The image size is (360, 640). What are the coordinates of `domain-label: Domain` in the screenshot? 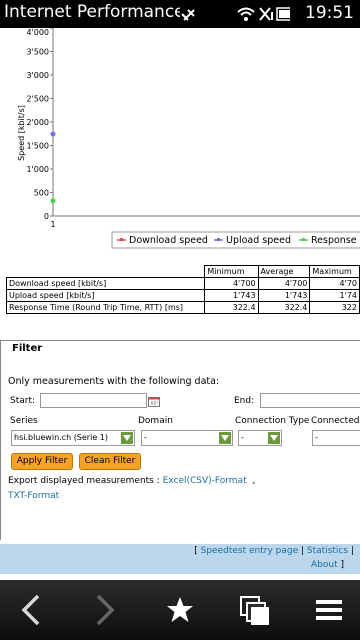 It's located at (155, 421).